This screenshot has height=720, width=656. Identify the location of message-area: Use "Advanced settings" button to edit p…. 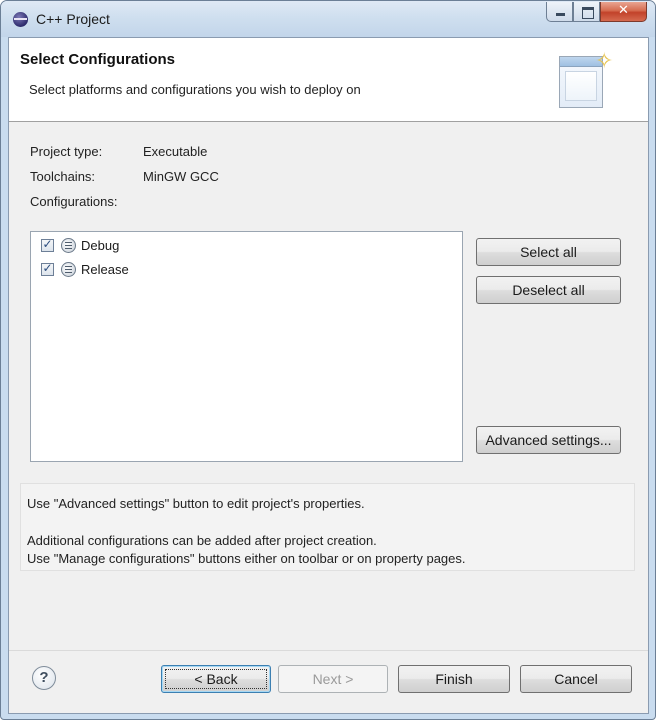
(327, 527).